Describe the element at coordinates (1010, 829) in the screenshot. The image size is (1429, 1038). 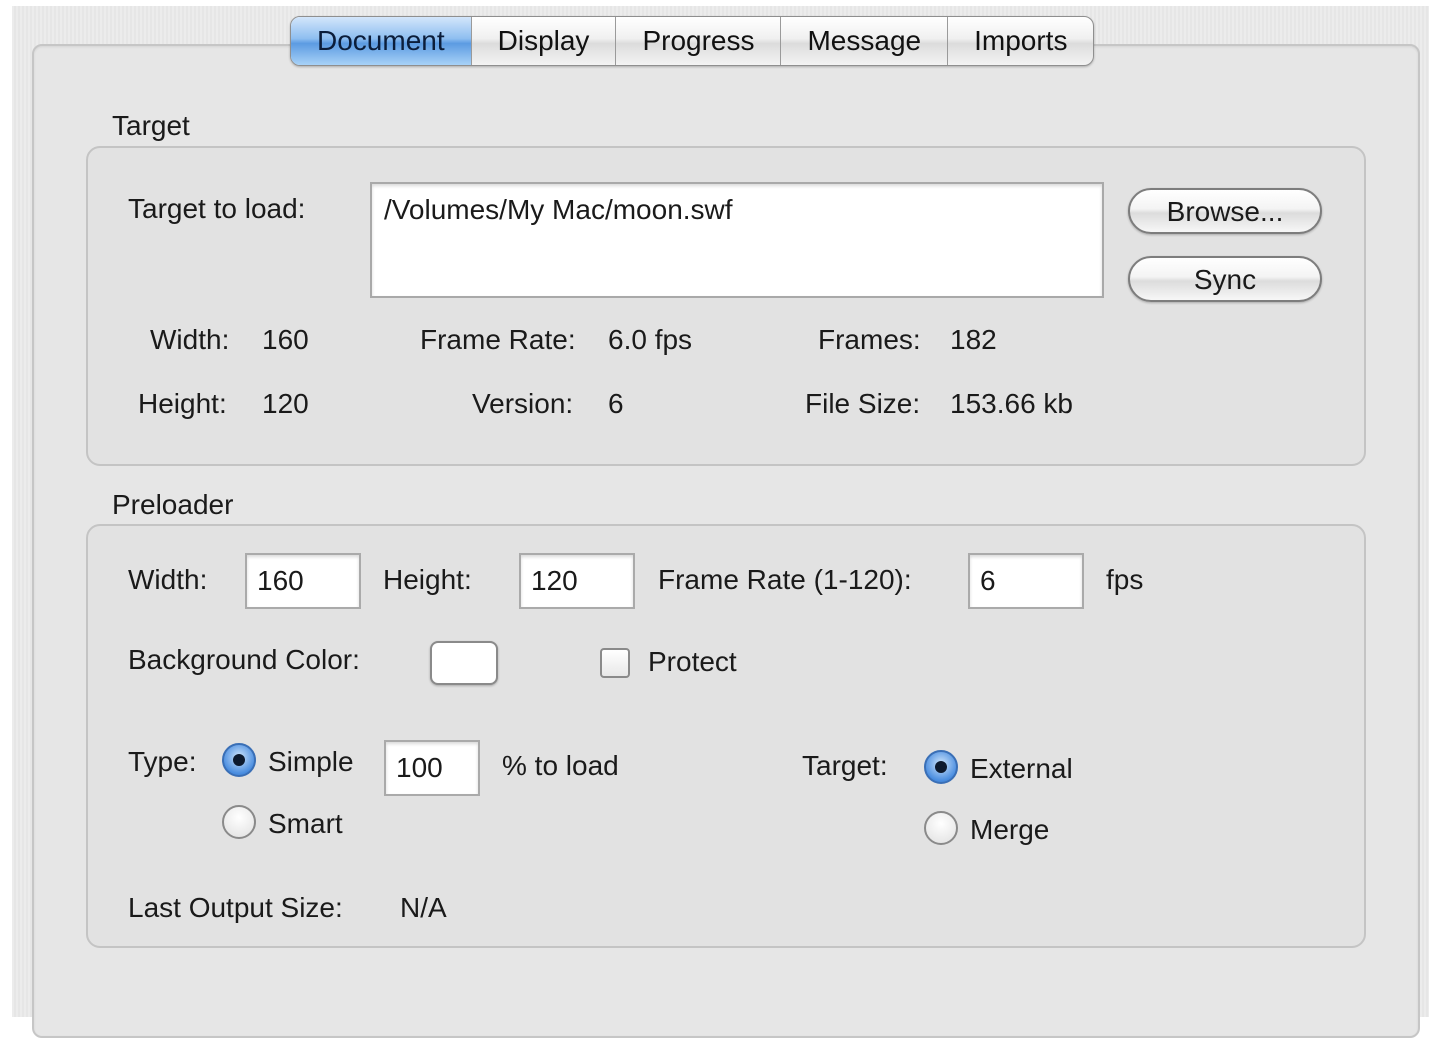
I see `target-merge-label: Merge` at that location.